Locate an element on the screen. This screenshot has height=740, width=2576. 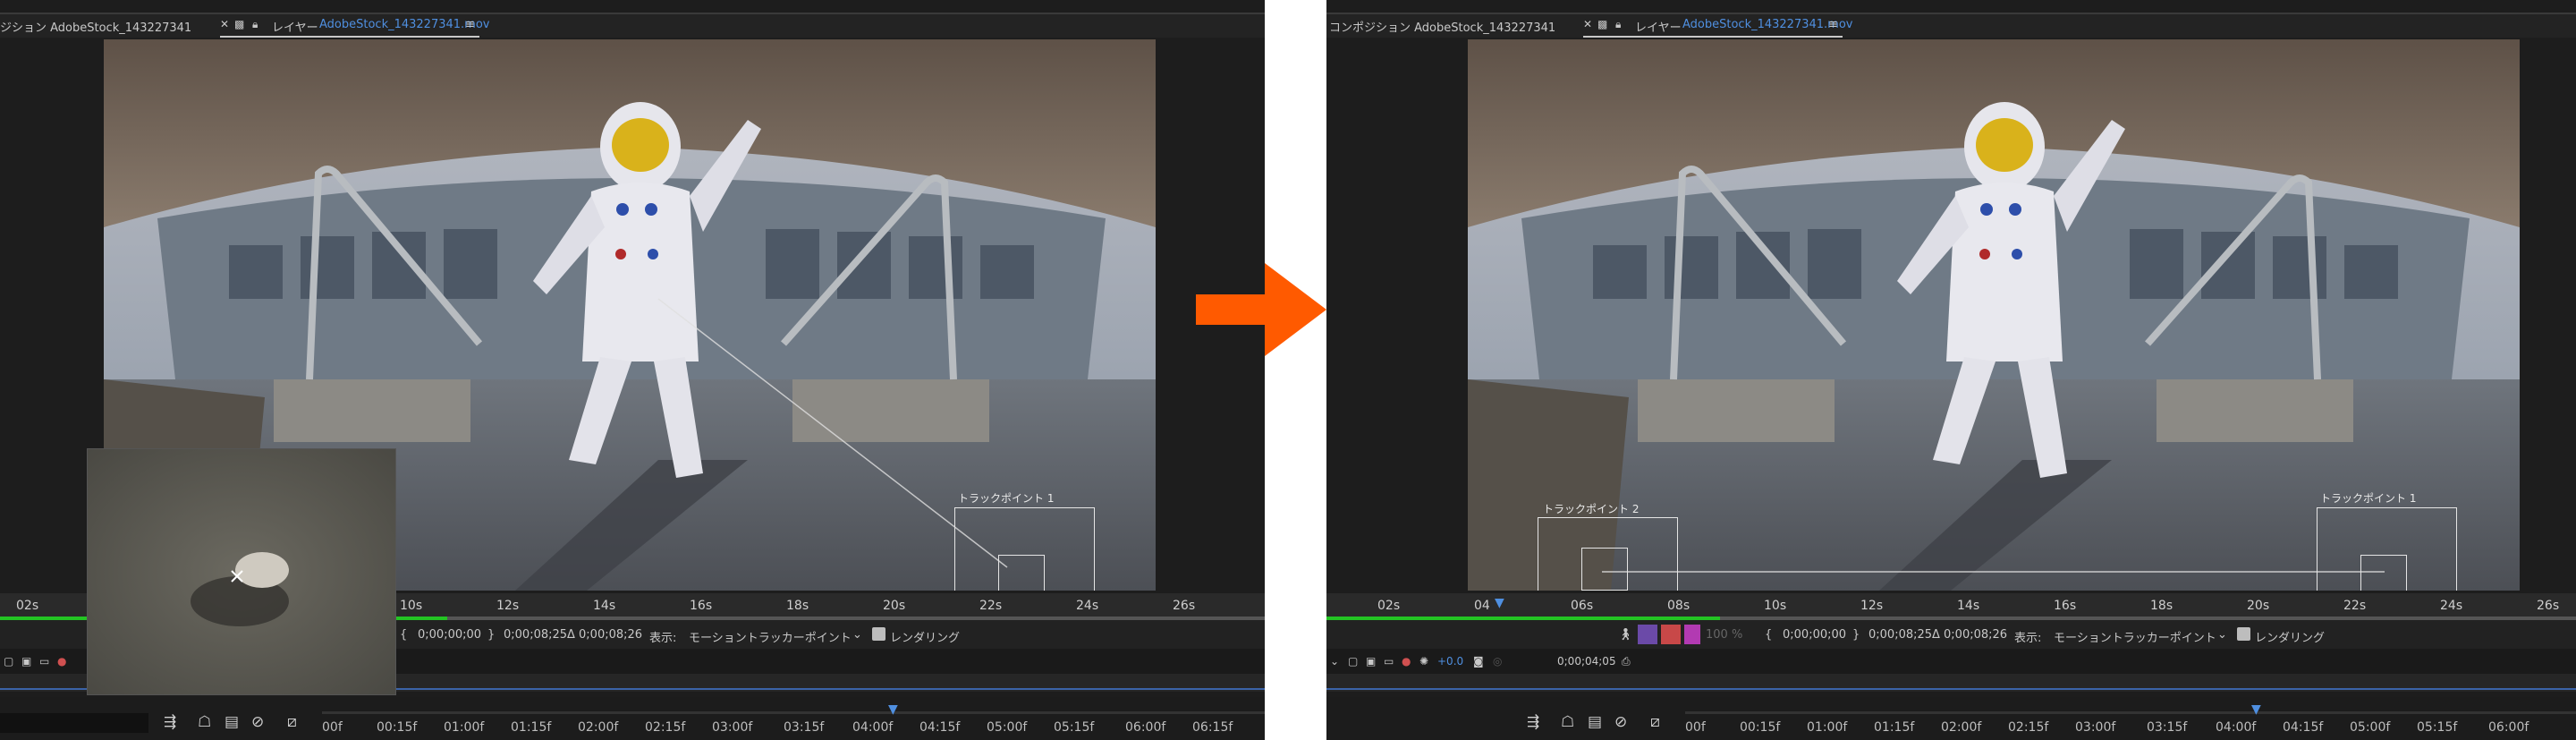
timeline-tick: 04:15f is located at coordinates (940, 727).